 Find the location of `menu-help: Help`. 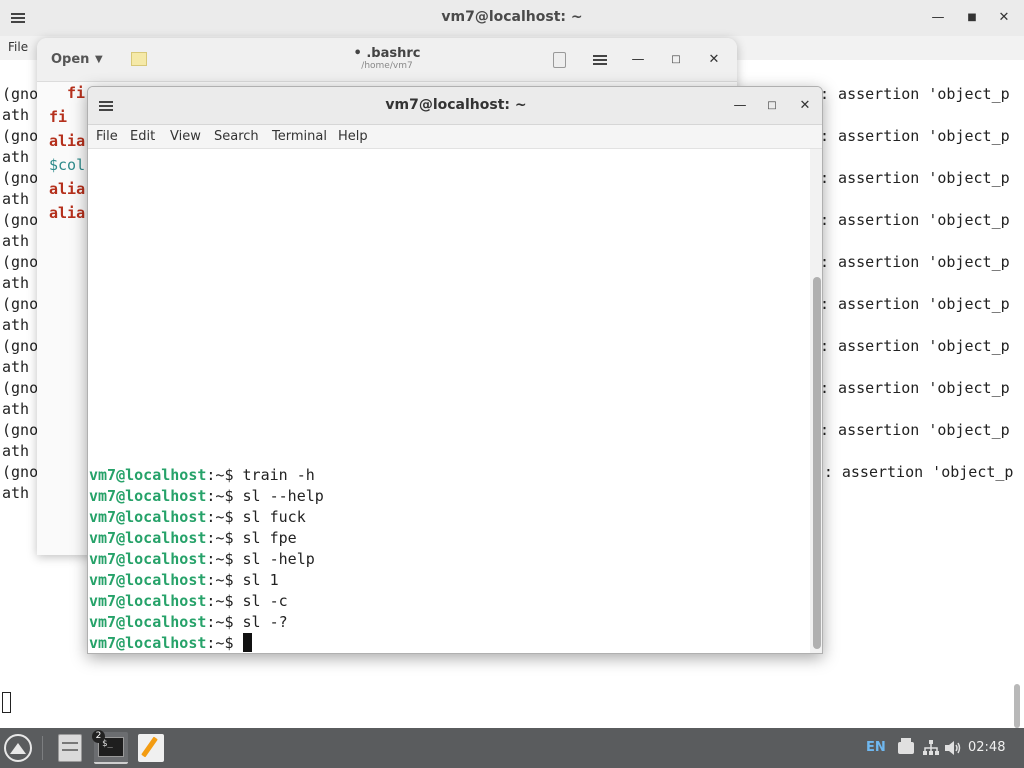

menu-help: Help is located at coordinates (353, 136).